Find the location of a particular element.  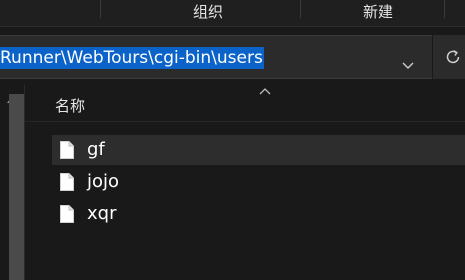

chevron-down-icon is located at coordinates (408, 65).